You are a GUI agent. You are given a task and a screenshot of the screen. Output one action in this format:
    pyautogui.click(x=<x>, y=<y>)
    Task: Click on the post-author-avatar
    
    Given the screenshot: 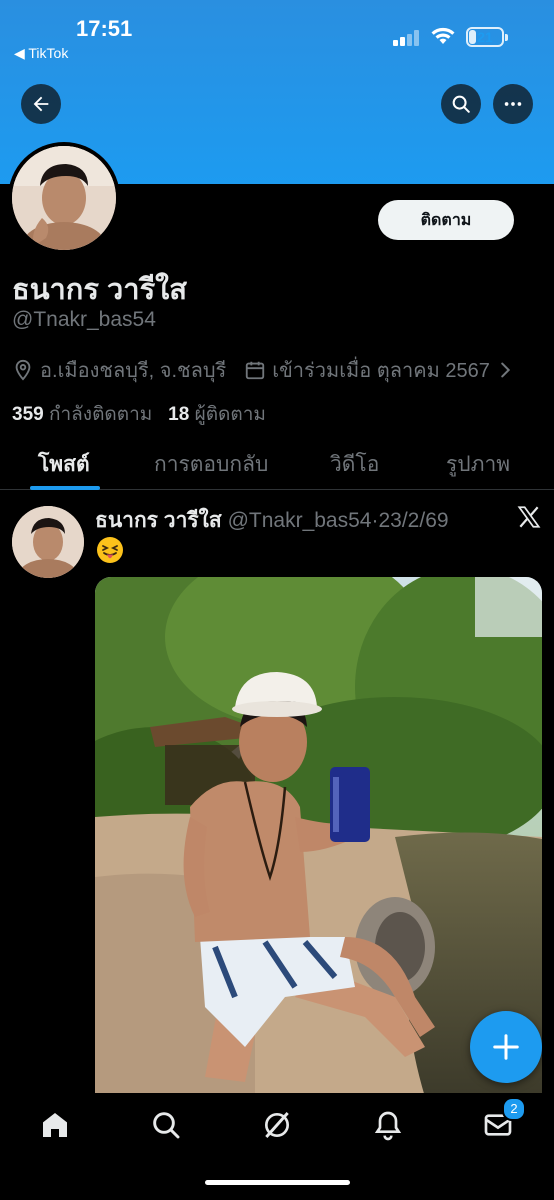 What is the action you would take?
    pyautogui.click(x=48, y=542)
    